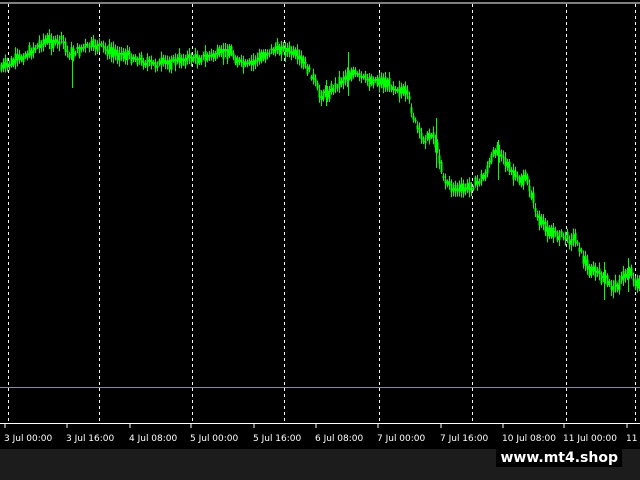  What do you see at coordinates (339, 439) in the screenshot?
I see `time-axis-label: 6 Jul 08:00` at bounding box center [339, 439].